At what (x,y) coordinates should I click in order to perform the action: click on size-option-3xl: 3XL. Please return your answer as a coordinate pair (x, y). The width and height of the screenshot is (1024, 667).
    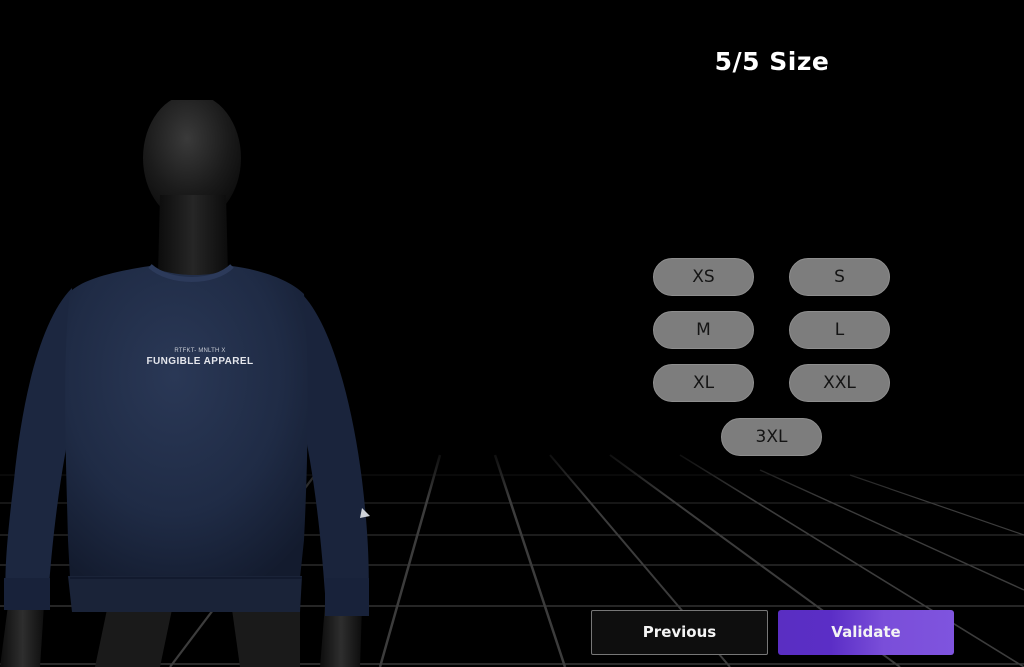
    Looking at the image, I should click on (771, 437).